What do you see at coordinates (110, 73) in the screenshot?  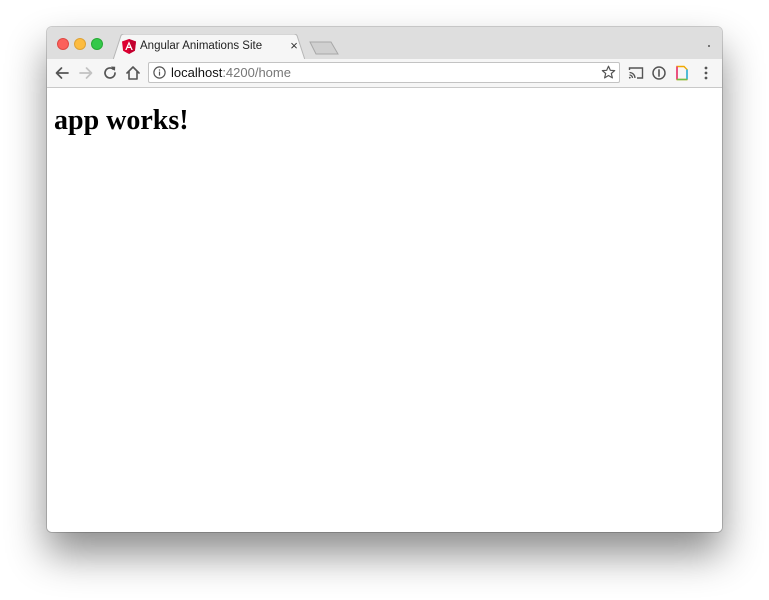 I see `reload-icon` at bounding box center [110, 73].